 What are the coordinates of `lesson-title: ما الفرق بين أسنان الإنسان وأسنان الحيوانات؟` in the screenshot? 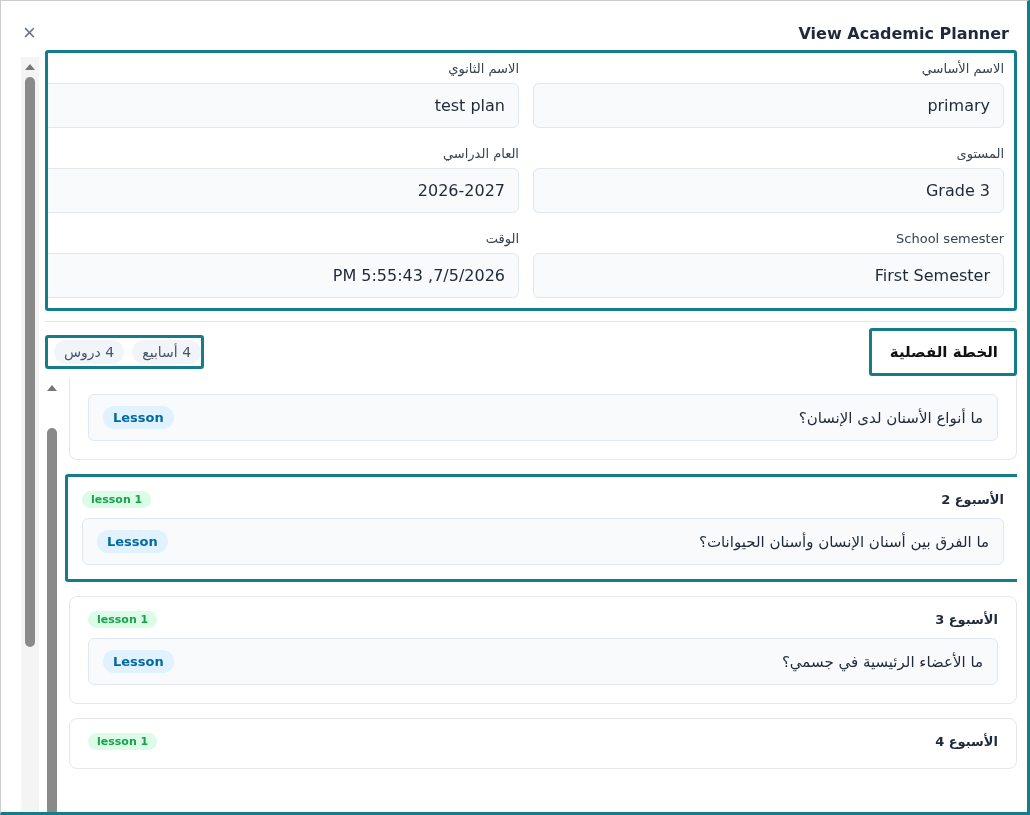 It's located at (843, 541).